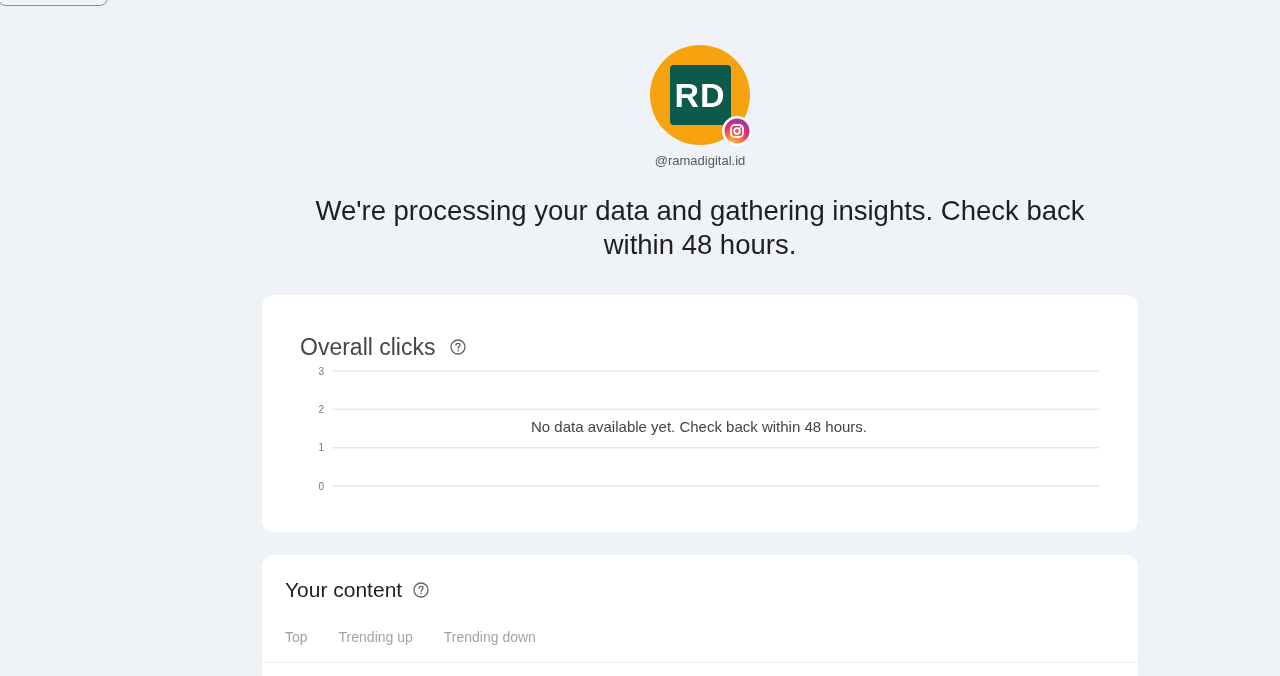  What do you see at coordinates (737, 131) in the screenshot?
I see `camera-icon` at bounding box center [737, 131].